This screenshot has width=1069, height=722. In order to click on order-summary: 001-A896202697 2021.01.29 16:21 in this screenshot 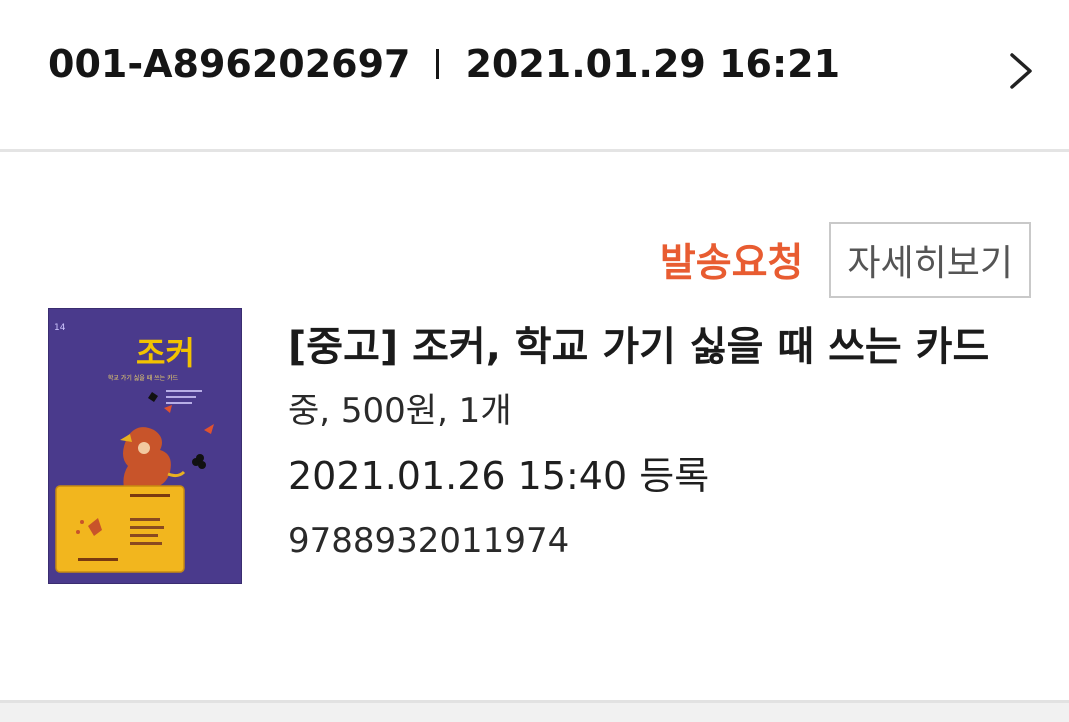, I will do `click(444, 64)`.